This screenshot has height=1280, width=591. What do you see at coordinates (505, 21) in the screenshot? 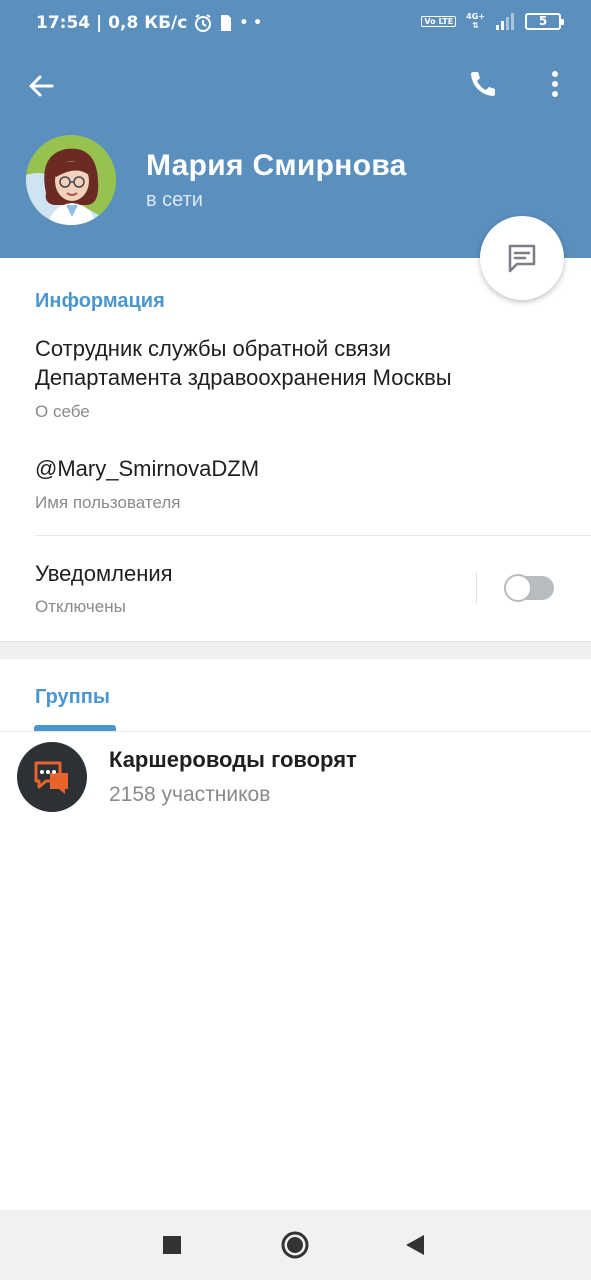
I see `signal-icon` at bounding box center [505, 21].